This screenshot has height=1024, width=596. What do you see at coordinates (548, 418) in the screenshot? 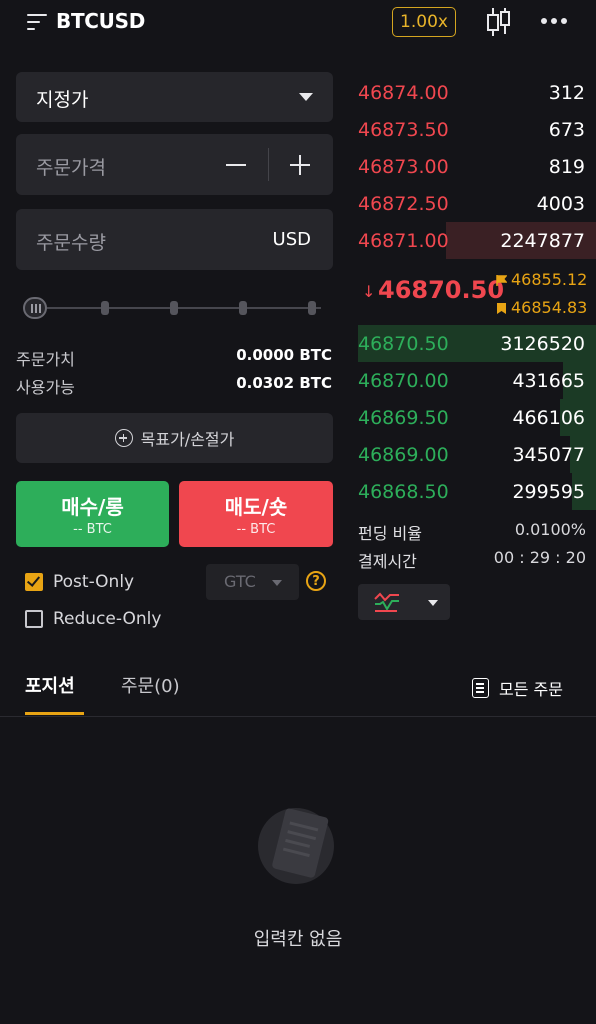
I see `bid-qty: 466106` at bounding box center [548, 418].